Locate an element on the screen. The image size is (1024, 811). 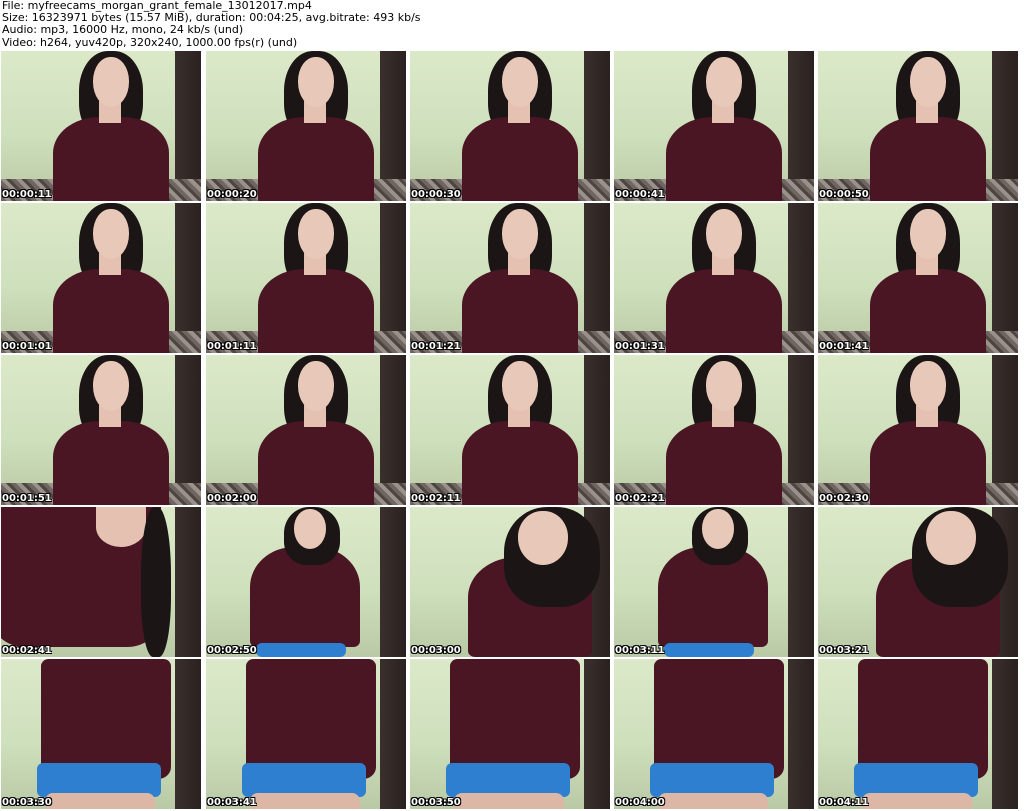
thumbnail-timestamp: 00:02:30 is located at coordinates (844, 498).